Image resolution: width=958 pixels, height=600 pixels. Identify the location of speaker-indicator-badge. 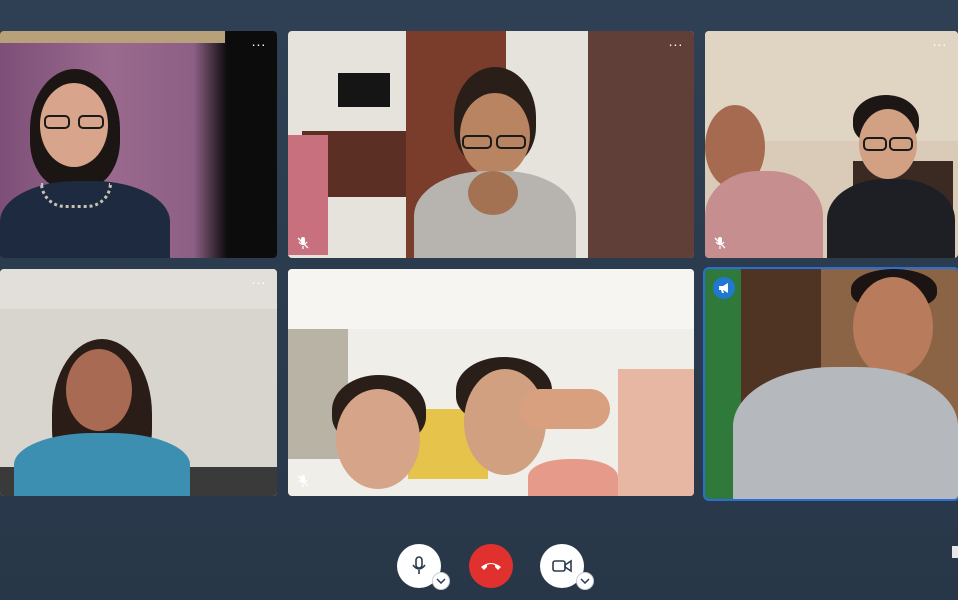
(724, 288).